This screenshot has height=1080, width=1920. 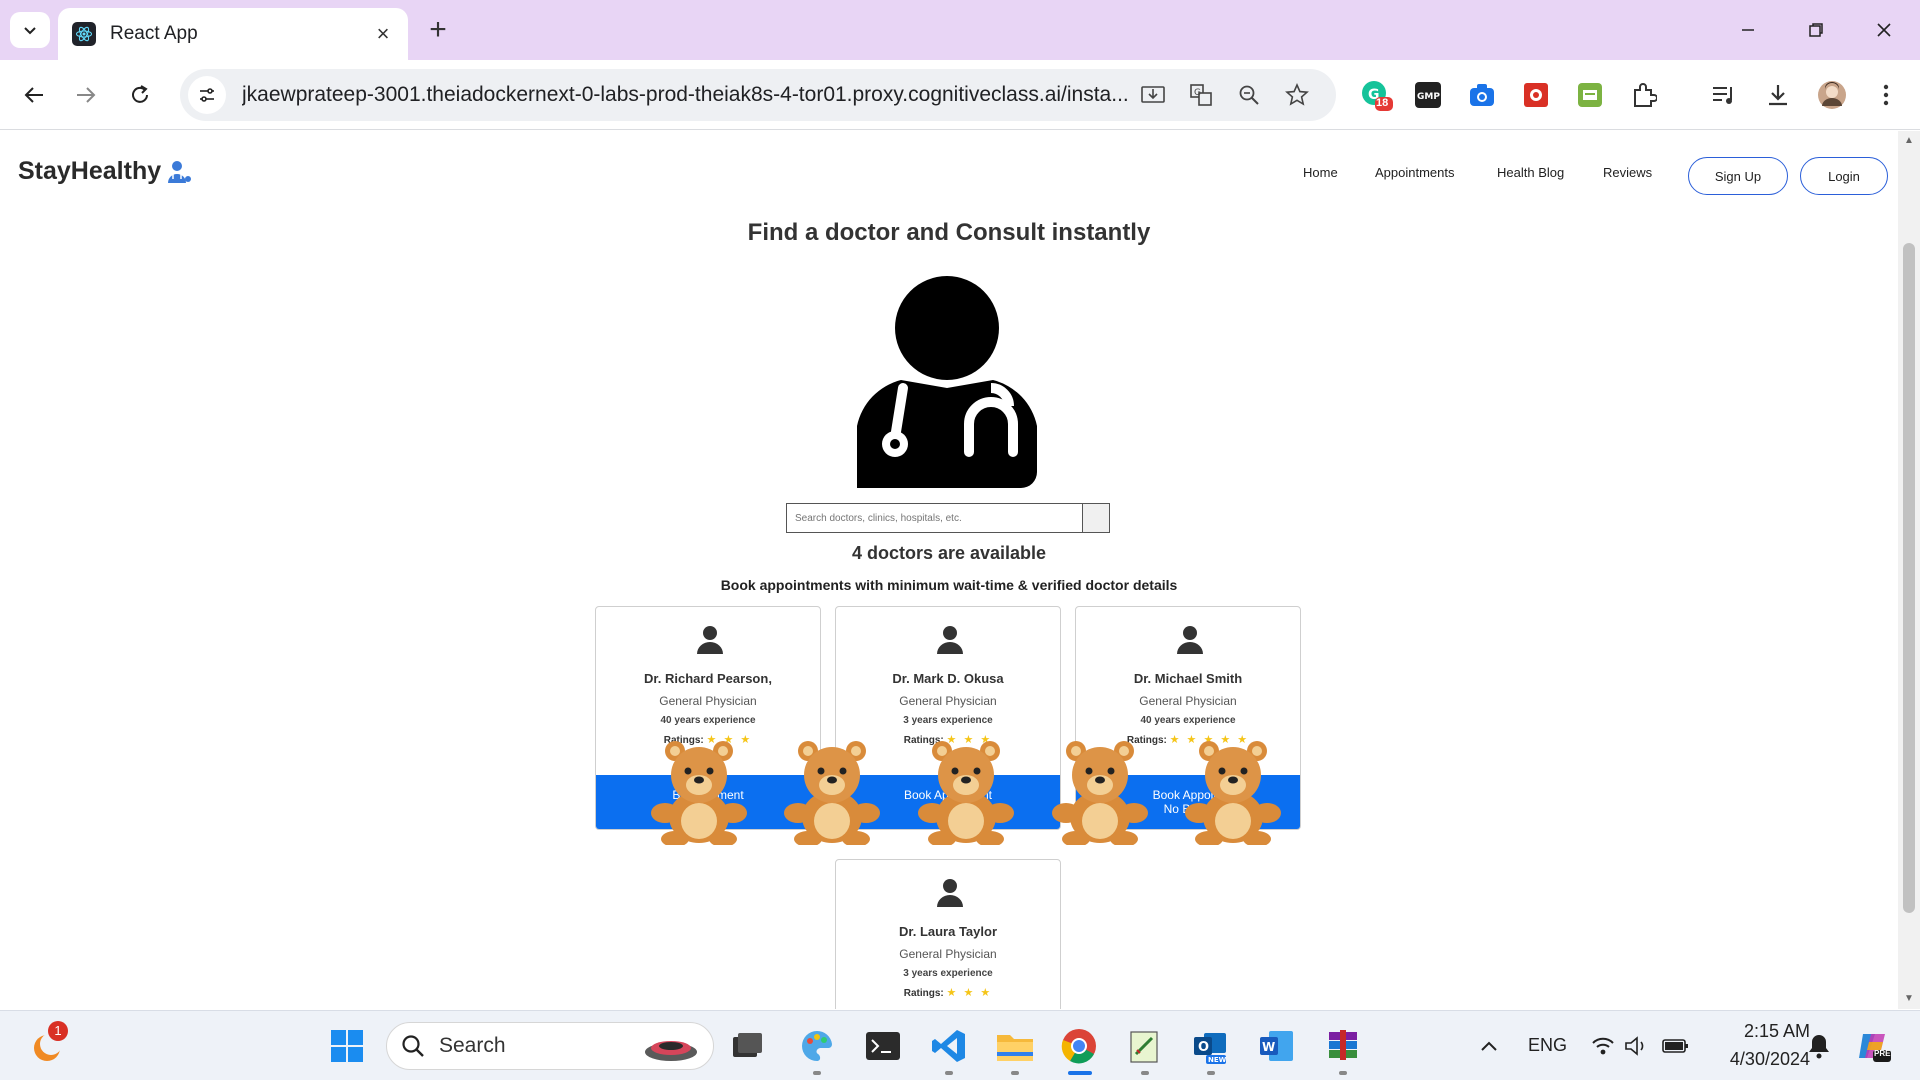 I want to click on terminal-app-icon, so click(x=883, y=1046).